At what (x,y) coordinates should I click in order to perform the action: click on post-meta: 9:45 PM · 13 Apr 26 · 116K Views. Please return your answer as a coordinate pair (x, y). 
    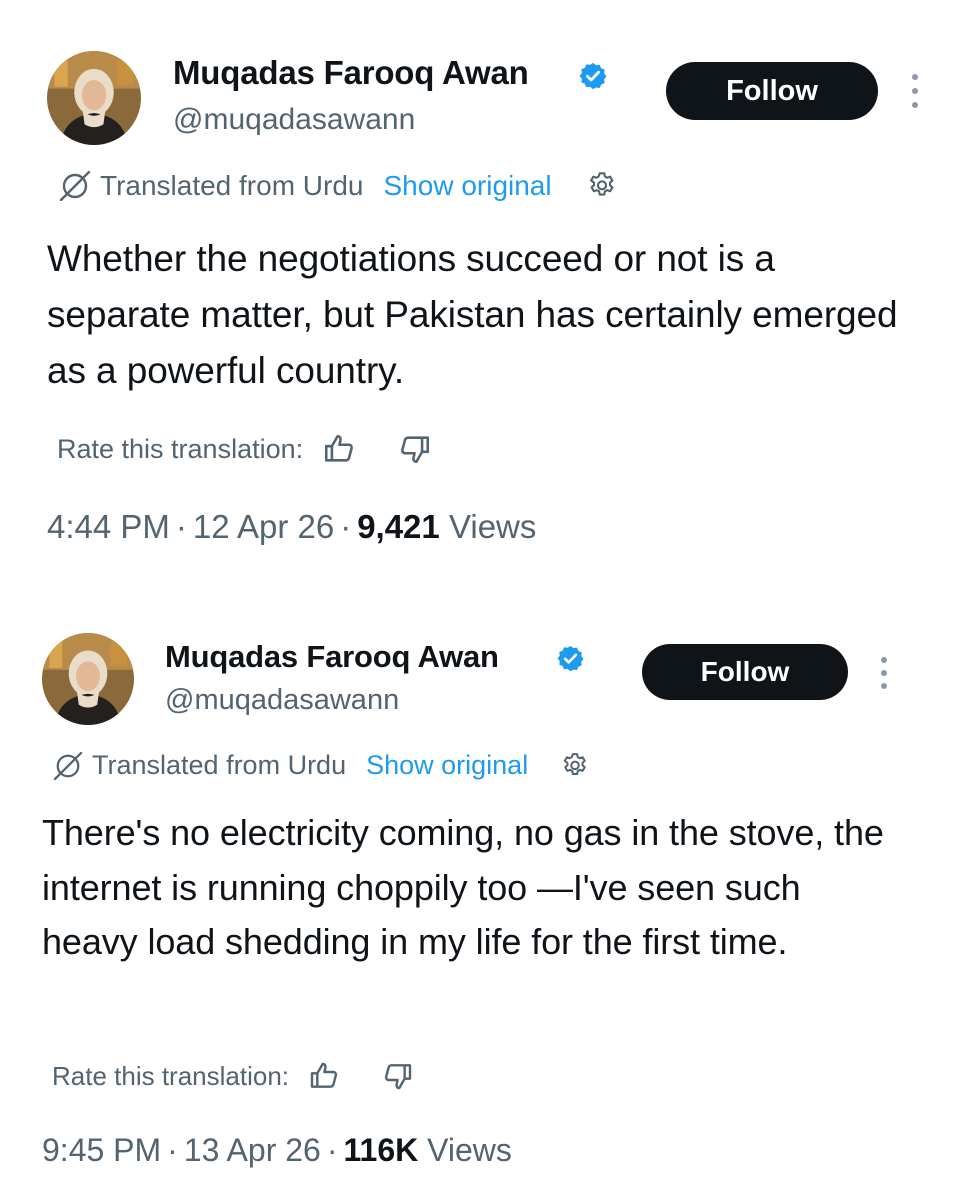
    Looking at the image, I should click on (277, 1150).